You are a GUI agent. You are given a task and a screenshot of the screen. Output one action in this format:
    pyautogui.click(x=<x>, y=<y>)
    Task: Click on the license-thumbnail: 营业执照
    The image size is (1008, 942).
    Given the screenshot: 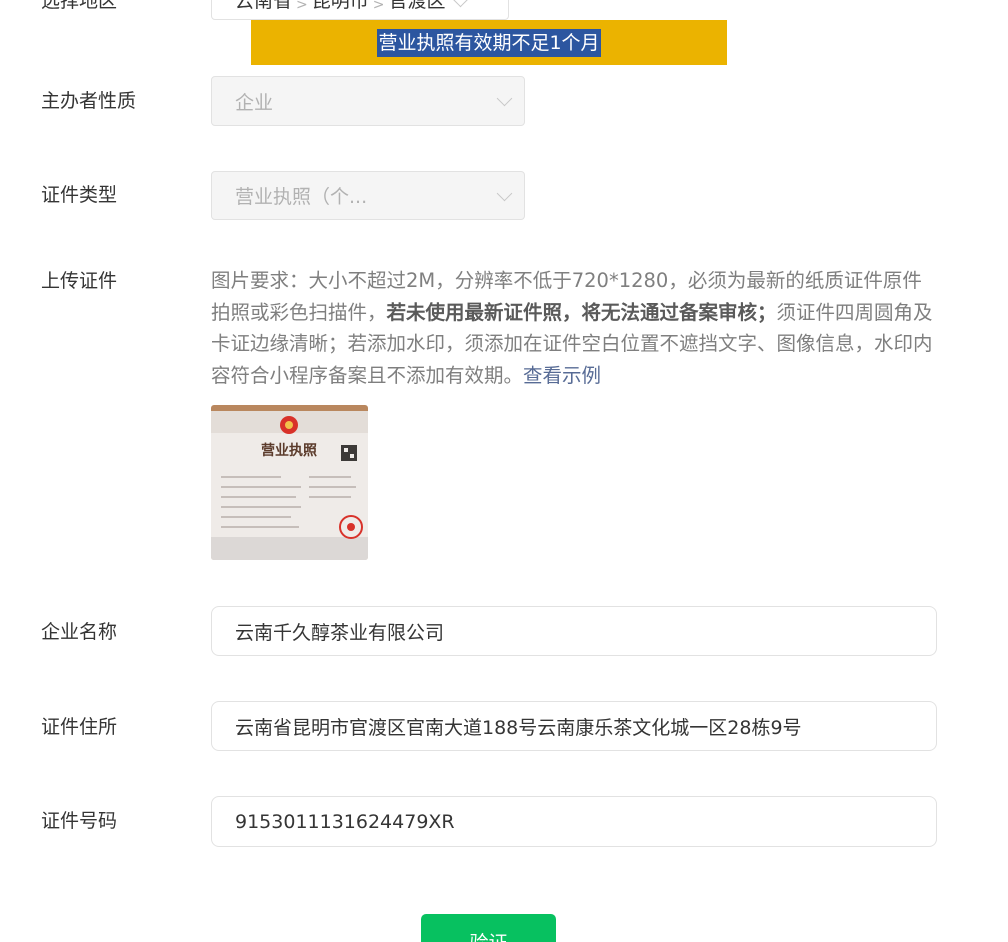 What is the action you would take?
    pyautogui.click(x=289, y=482)
    